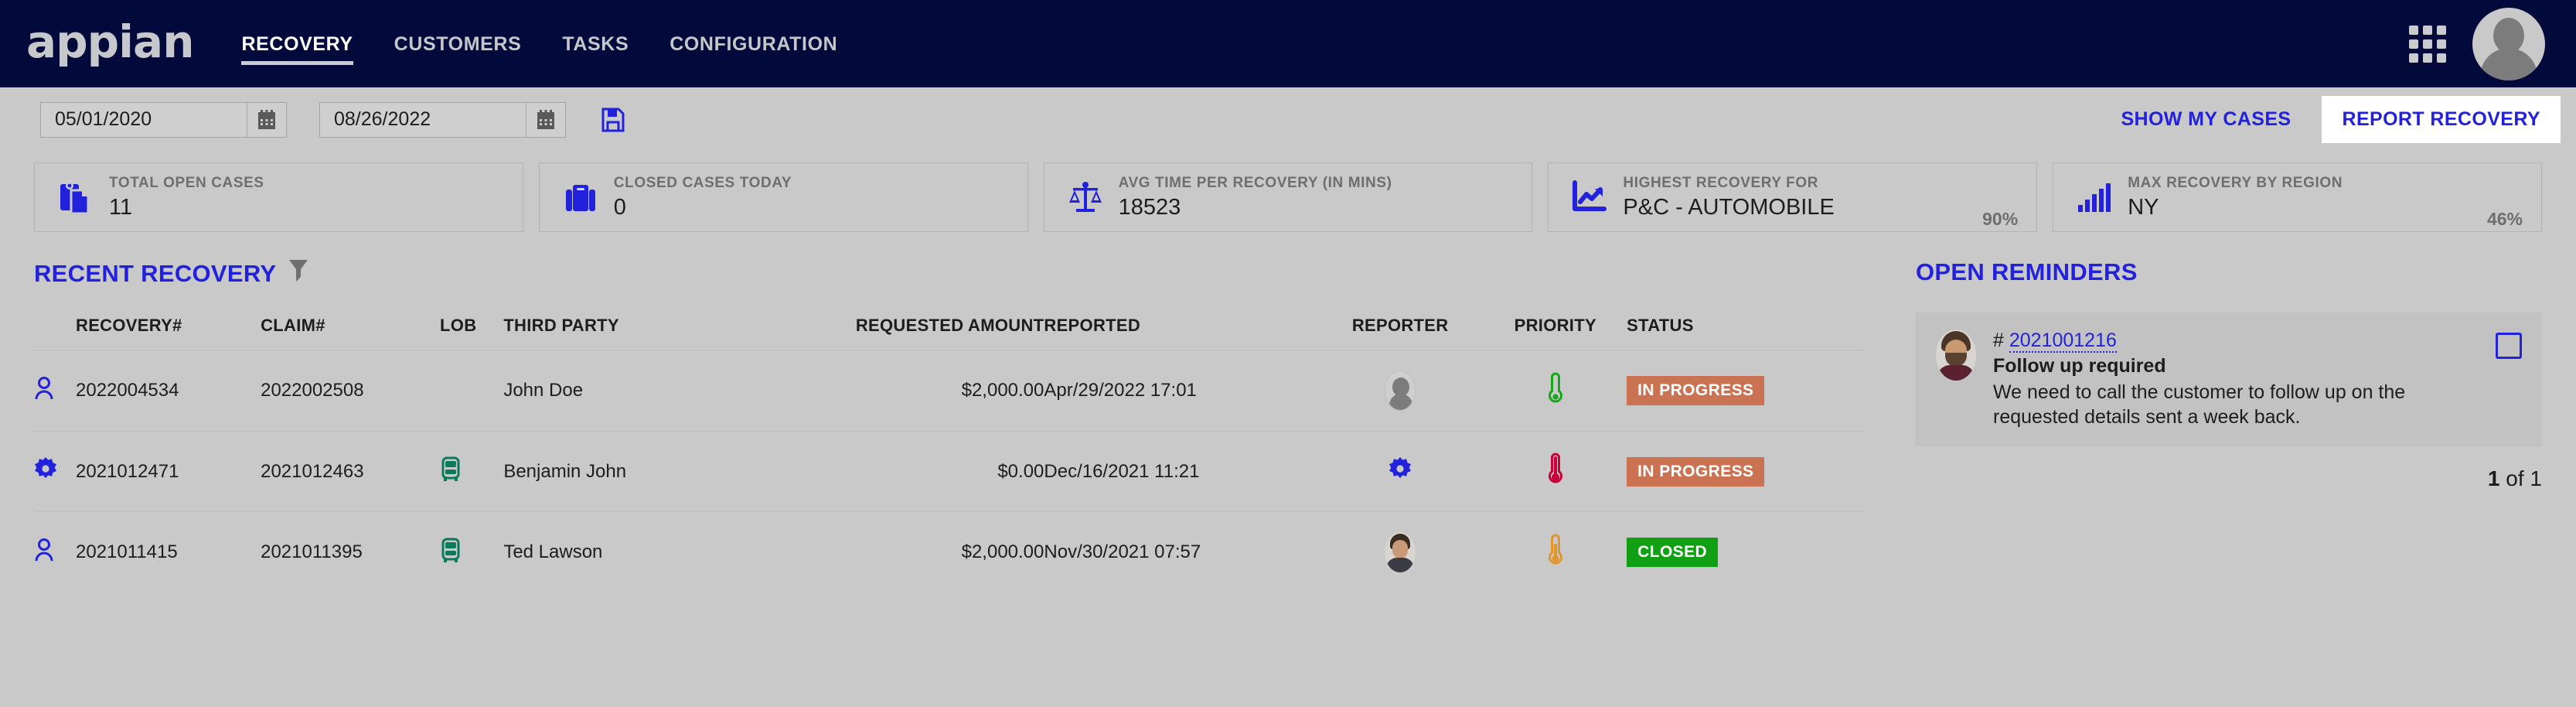  What do you see at coordinates (1288, 119) in the screenshot?
I see `filter-bar: SHOW MY CASES REPORT RECOVERY` at bounding box center [1288, 119].